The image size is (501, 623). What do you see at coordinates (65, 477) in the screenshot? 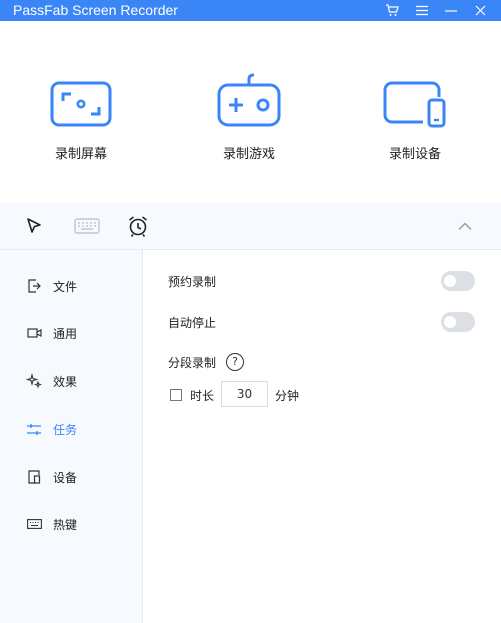
I see `sidebar-item-label: 设备` at bounding box center [65, 477].